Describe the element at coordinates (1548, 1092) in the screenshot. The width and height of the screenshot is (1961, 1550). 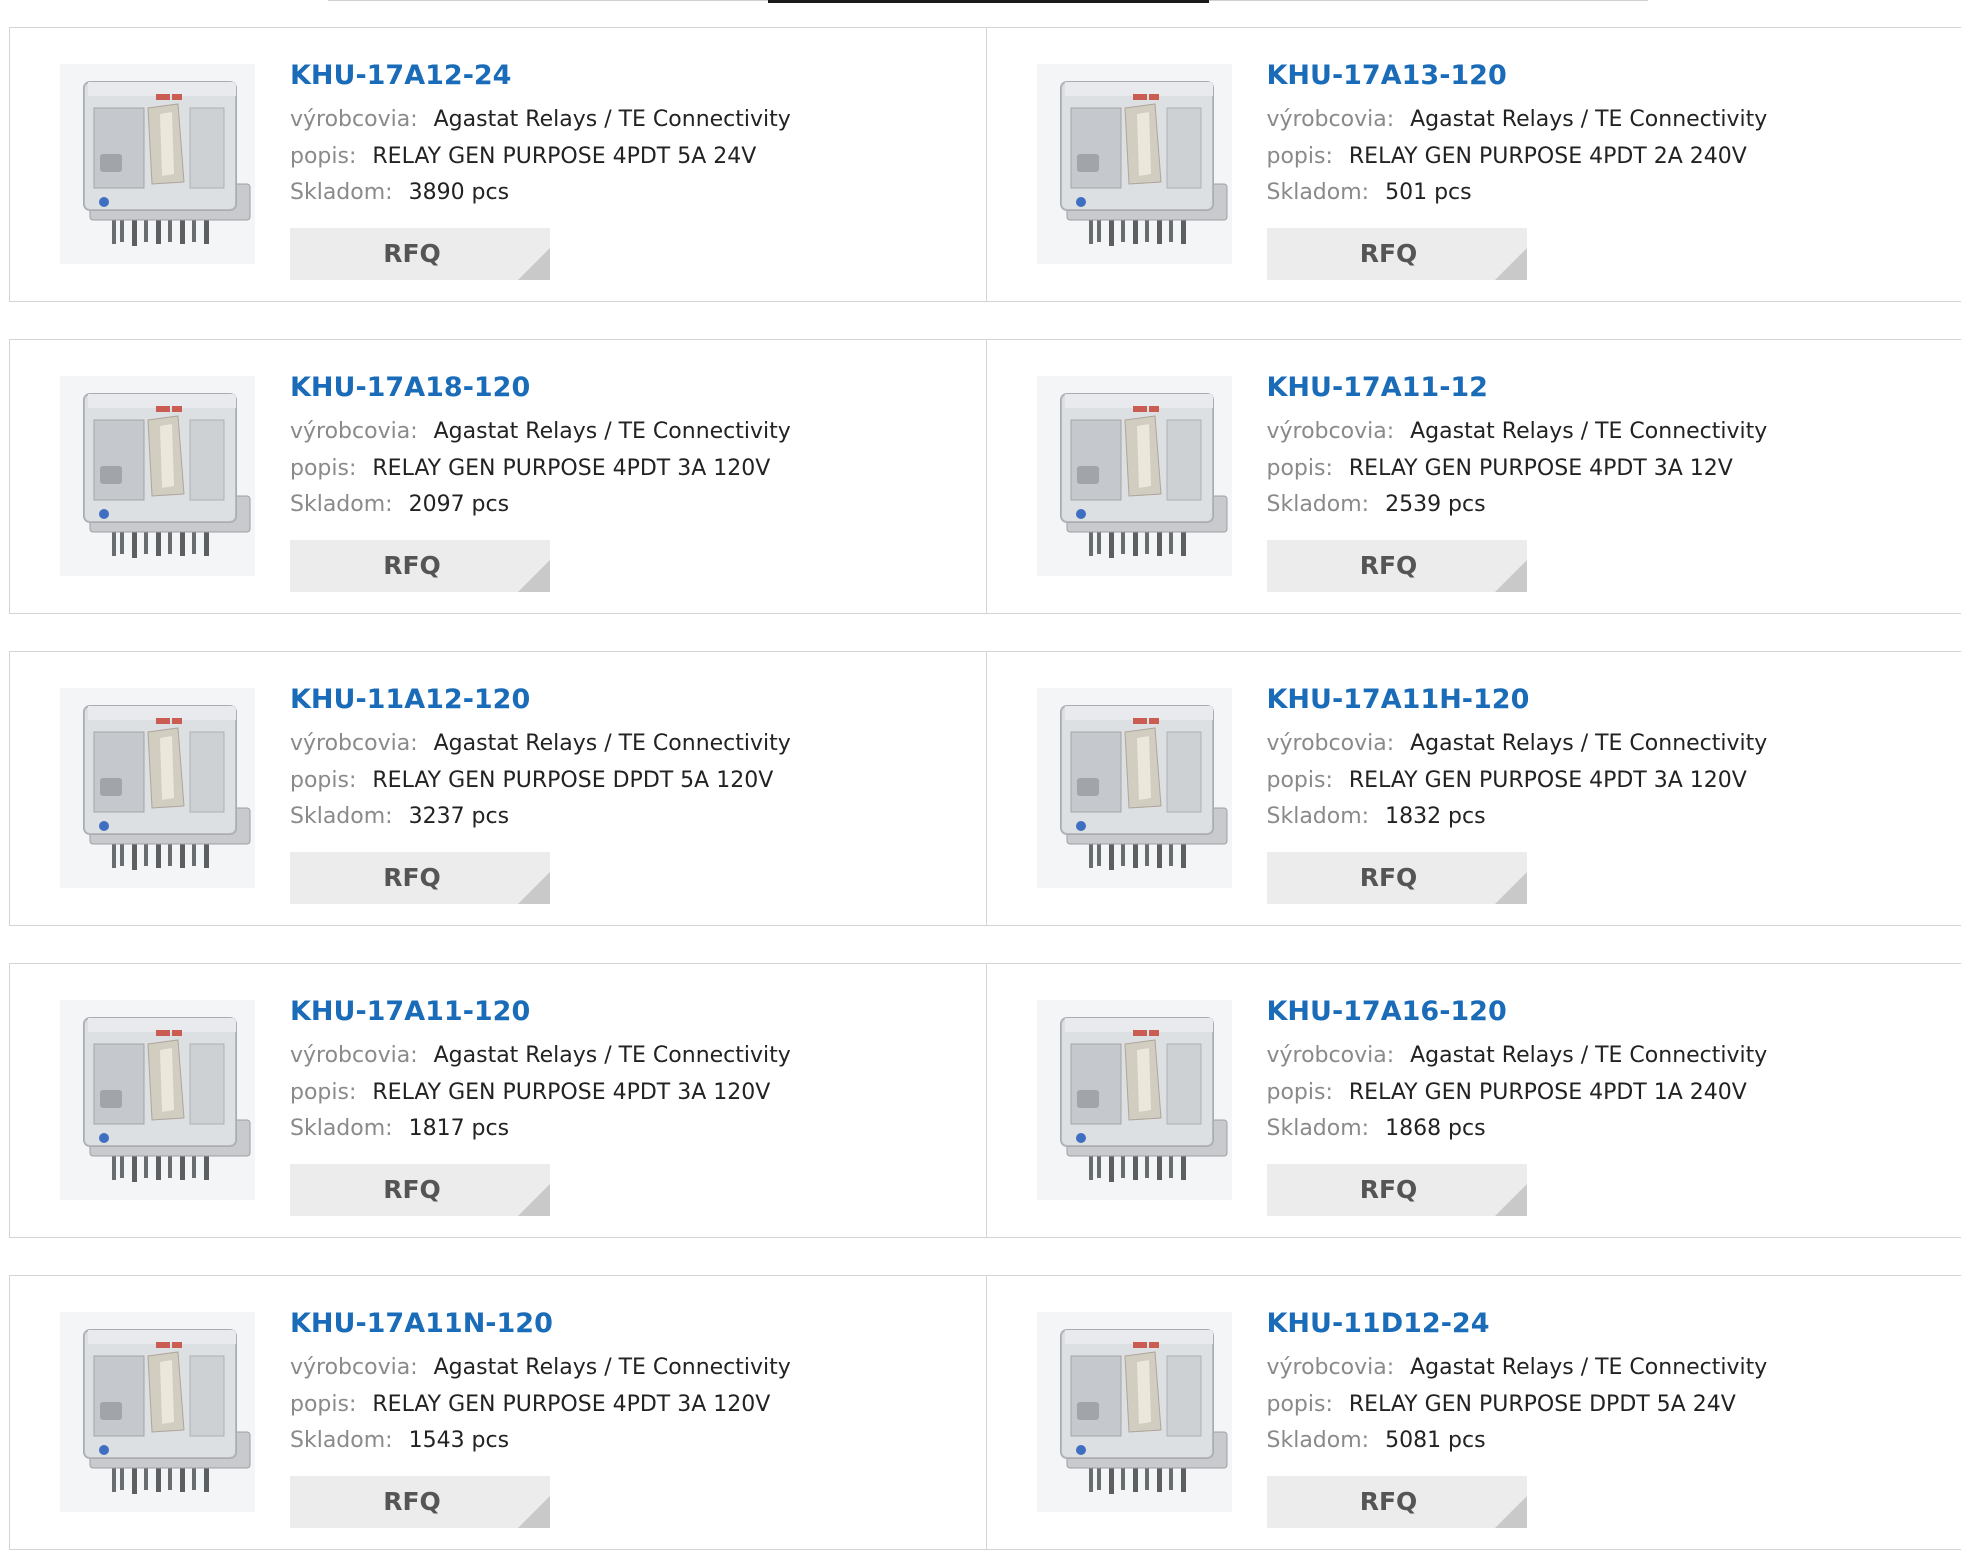
I see `description-value: RELAY GEN PURPOSE 4PDT 1A 240V` at that location.